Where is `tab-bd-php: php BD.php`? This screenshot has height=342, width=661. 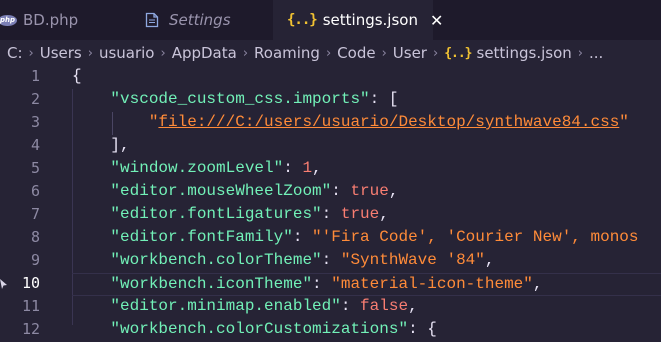
tab-bd-php: php BD.php is located at coordinates (66, 20).